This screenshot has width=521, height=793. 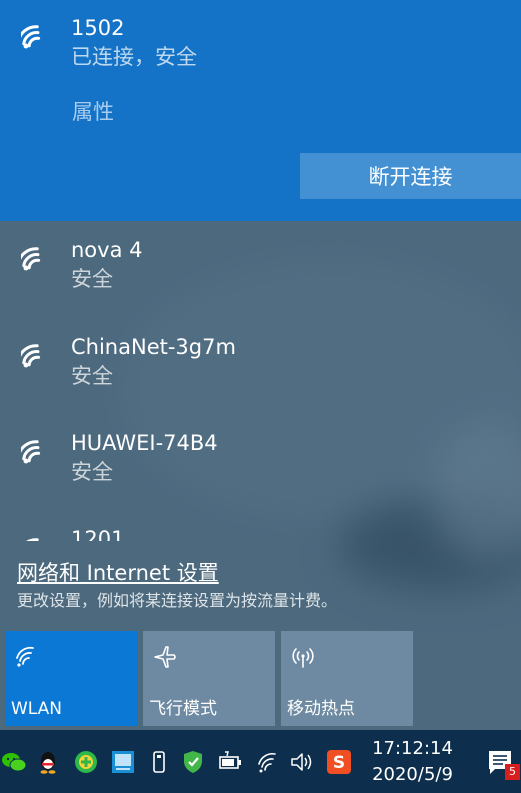 What do you see at coordinates (193, 762) in the screenshot?
I see `security-shield-icon` at bounding box center [193, 762].